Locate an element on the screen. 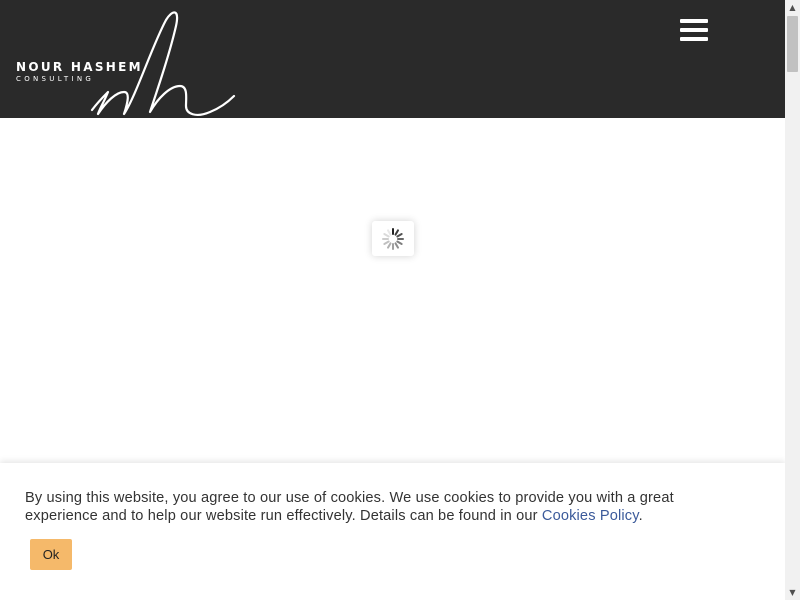  logo-subtitle: CONSULTING is located at coordinates (55, 79).